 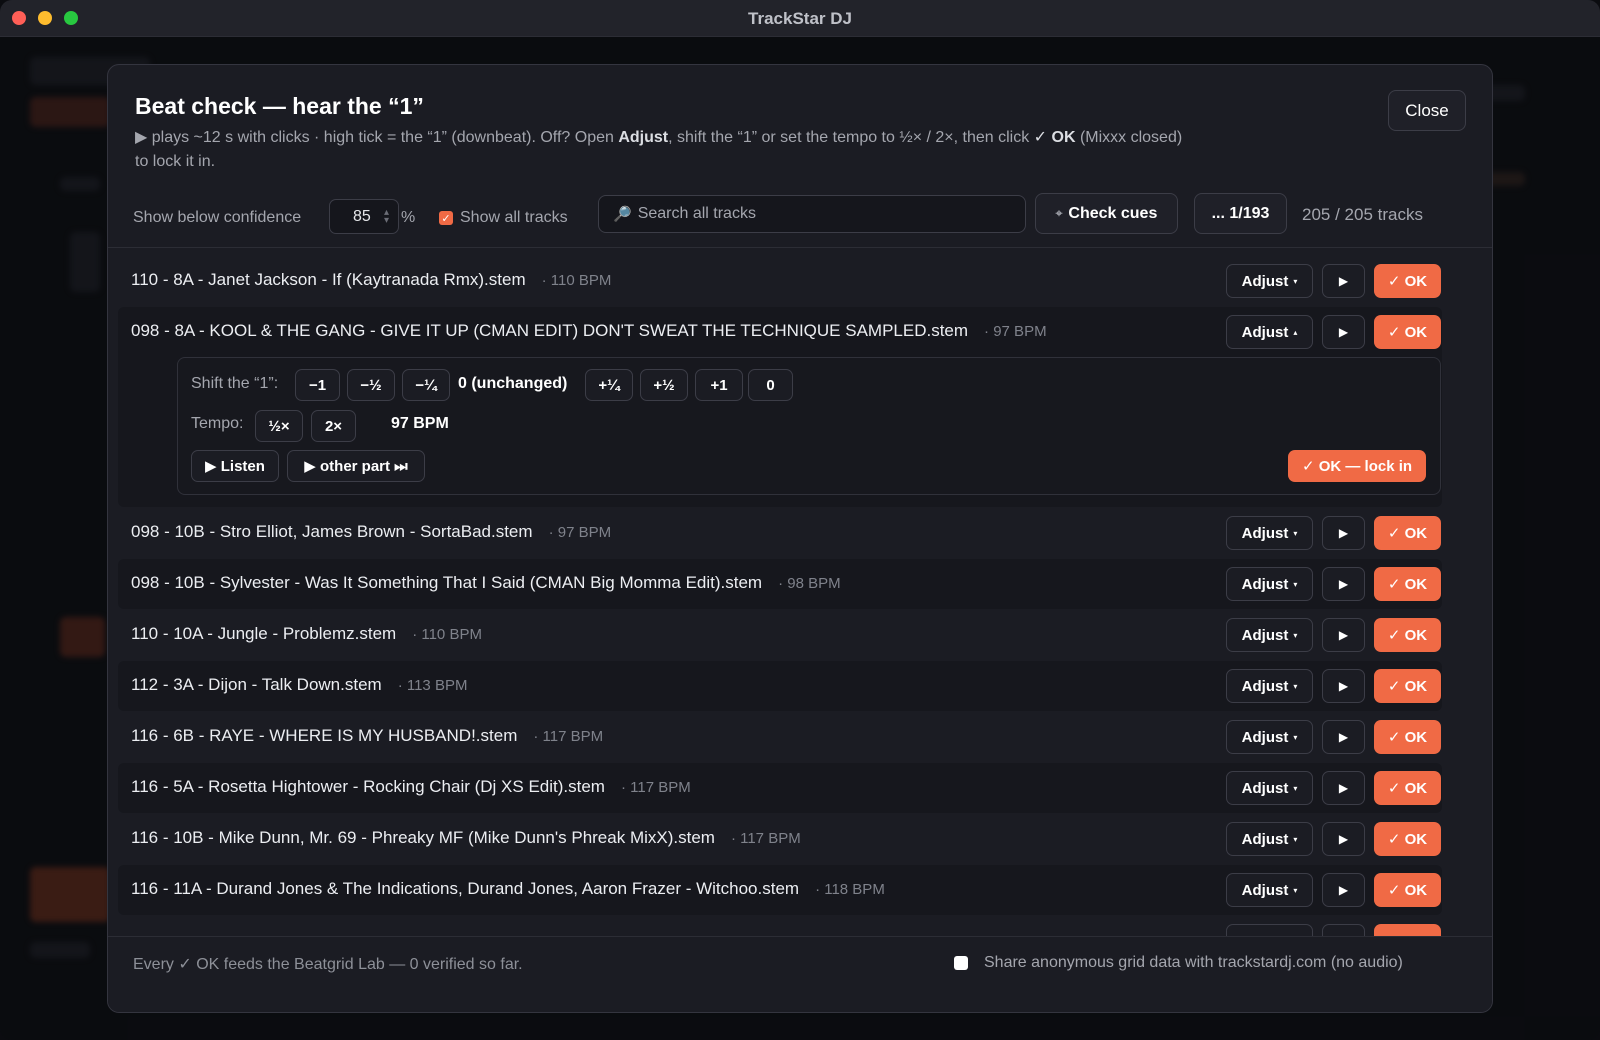 I want to click on shift-label: Shift the “1”:, so click(x=235, y=383).